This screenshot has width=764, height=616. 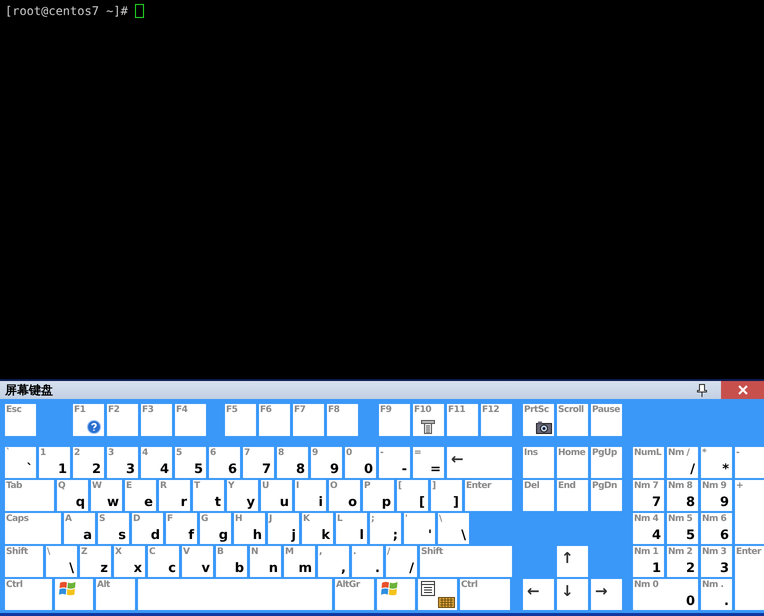 What do you see at coordinates (446, 602) in the screenshot?
I see `keyboard-icon` at bounding box center [446, 602].